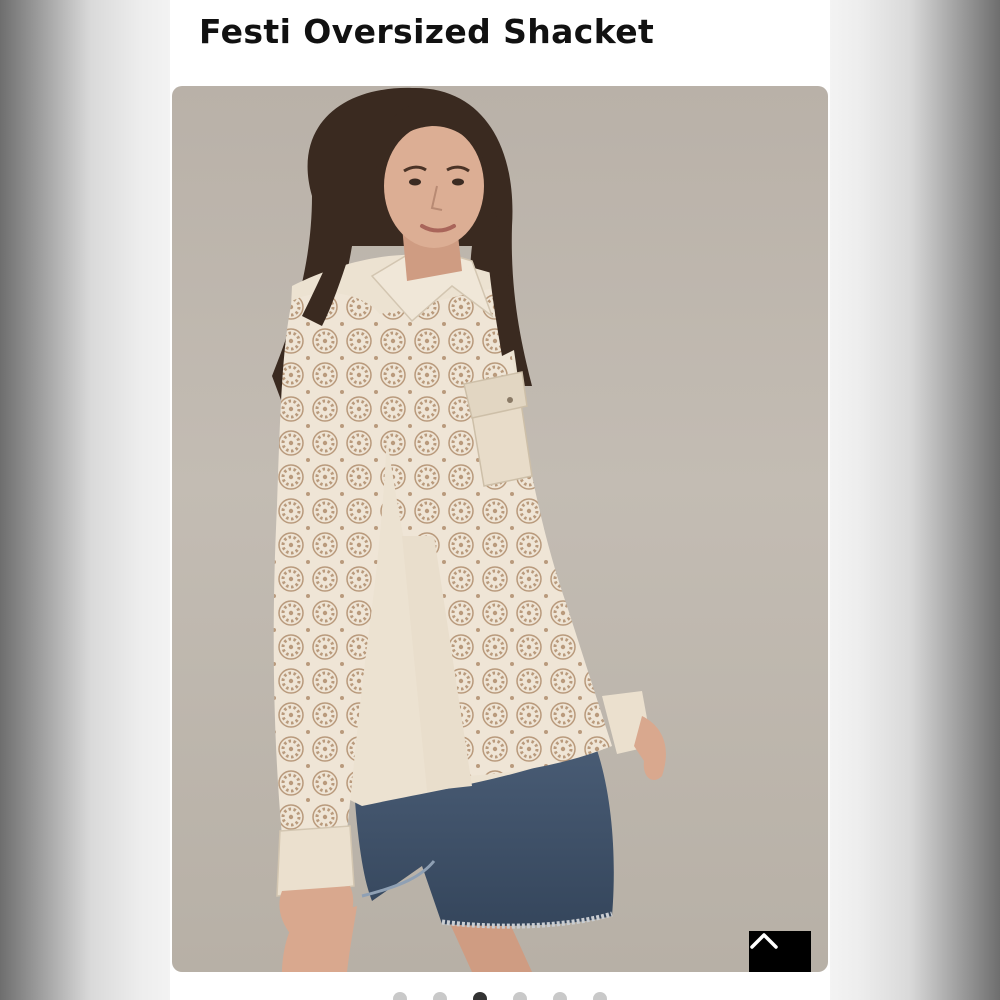  I want to click on chevron-up-icon, so click(764, 941).